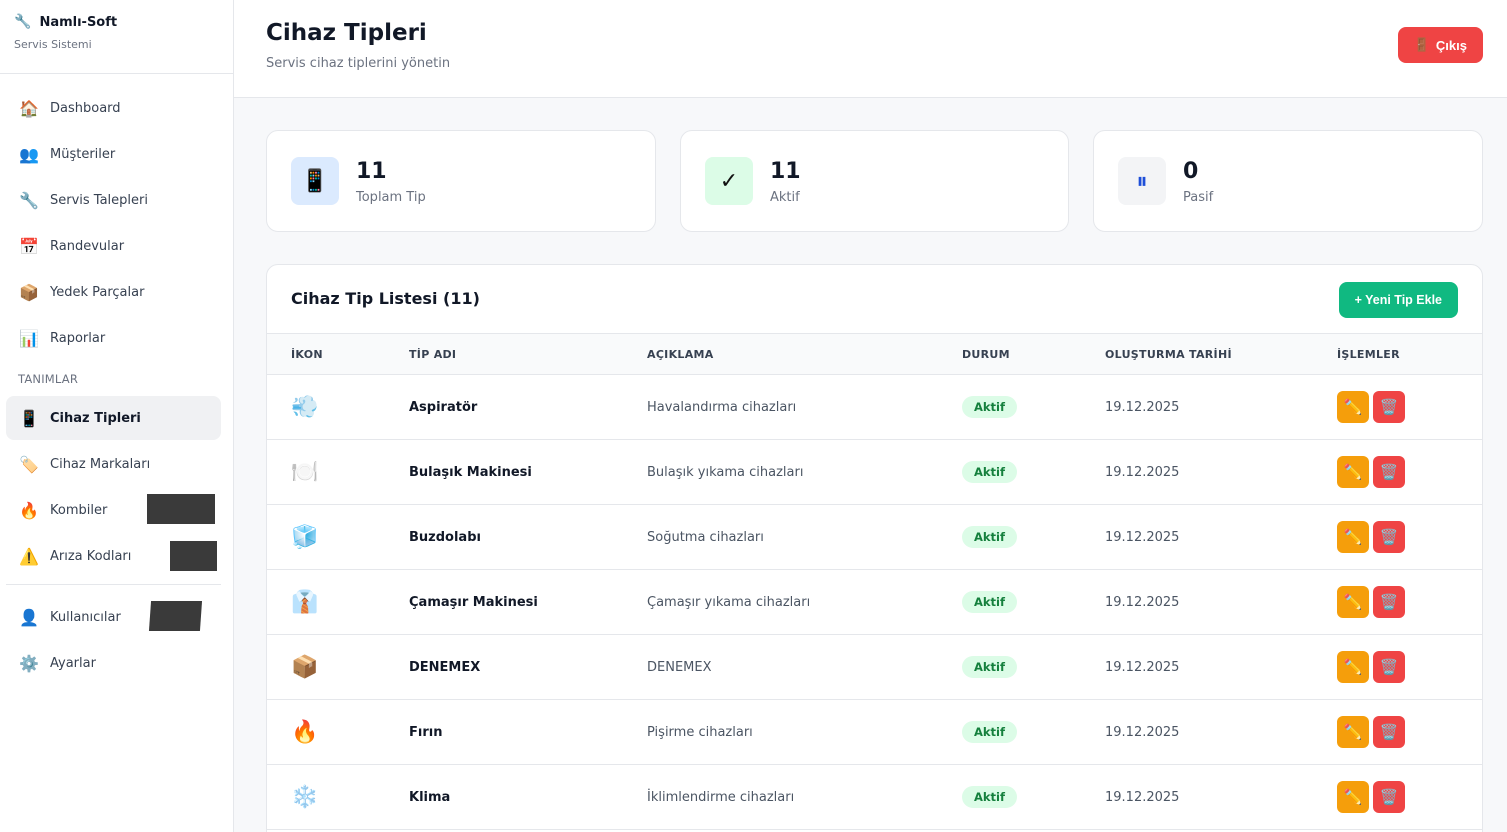  I want to click on sidebar-item-label: Kombiler, so click(79, 510).